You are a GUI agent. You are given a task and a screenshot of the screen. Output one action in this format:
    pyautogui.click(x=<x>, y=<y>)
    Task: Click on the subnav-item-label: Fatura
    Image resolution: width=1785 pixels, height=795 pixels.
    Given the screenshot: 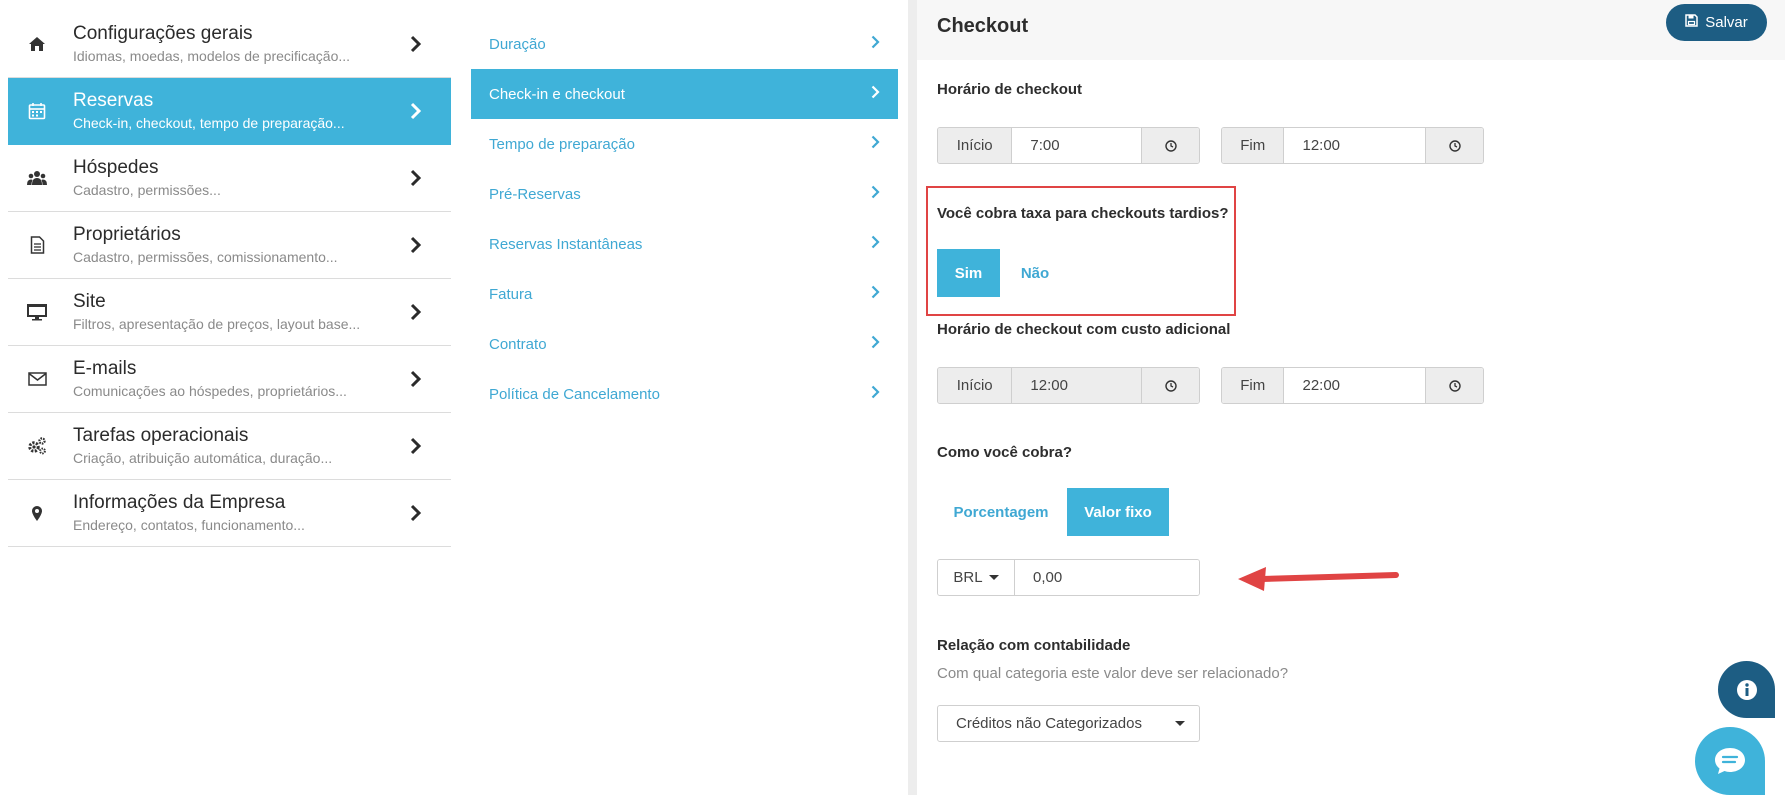 What is the action you would take?
    pyautogui.click(x=511, y=294)
    